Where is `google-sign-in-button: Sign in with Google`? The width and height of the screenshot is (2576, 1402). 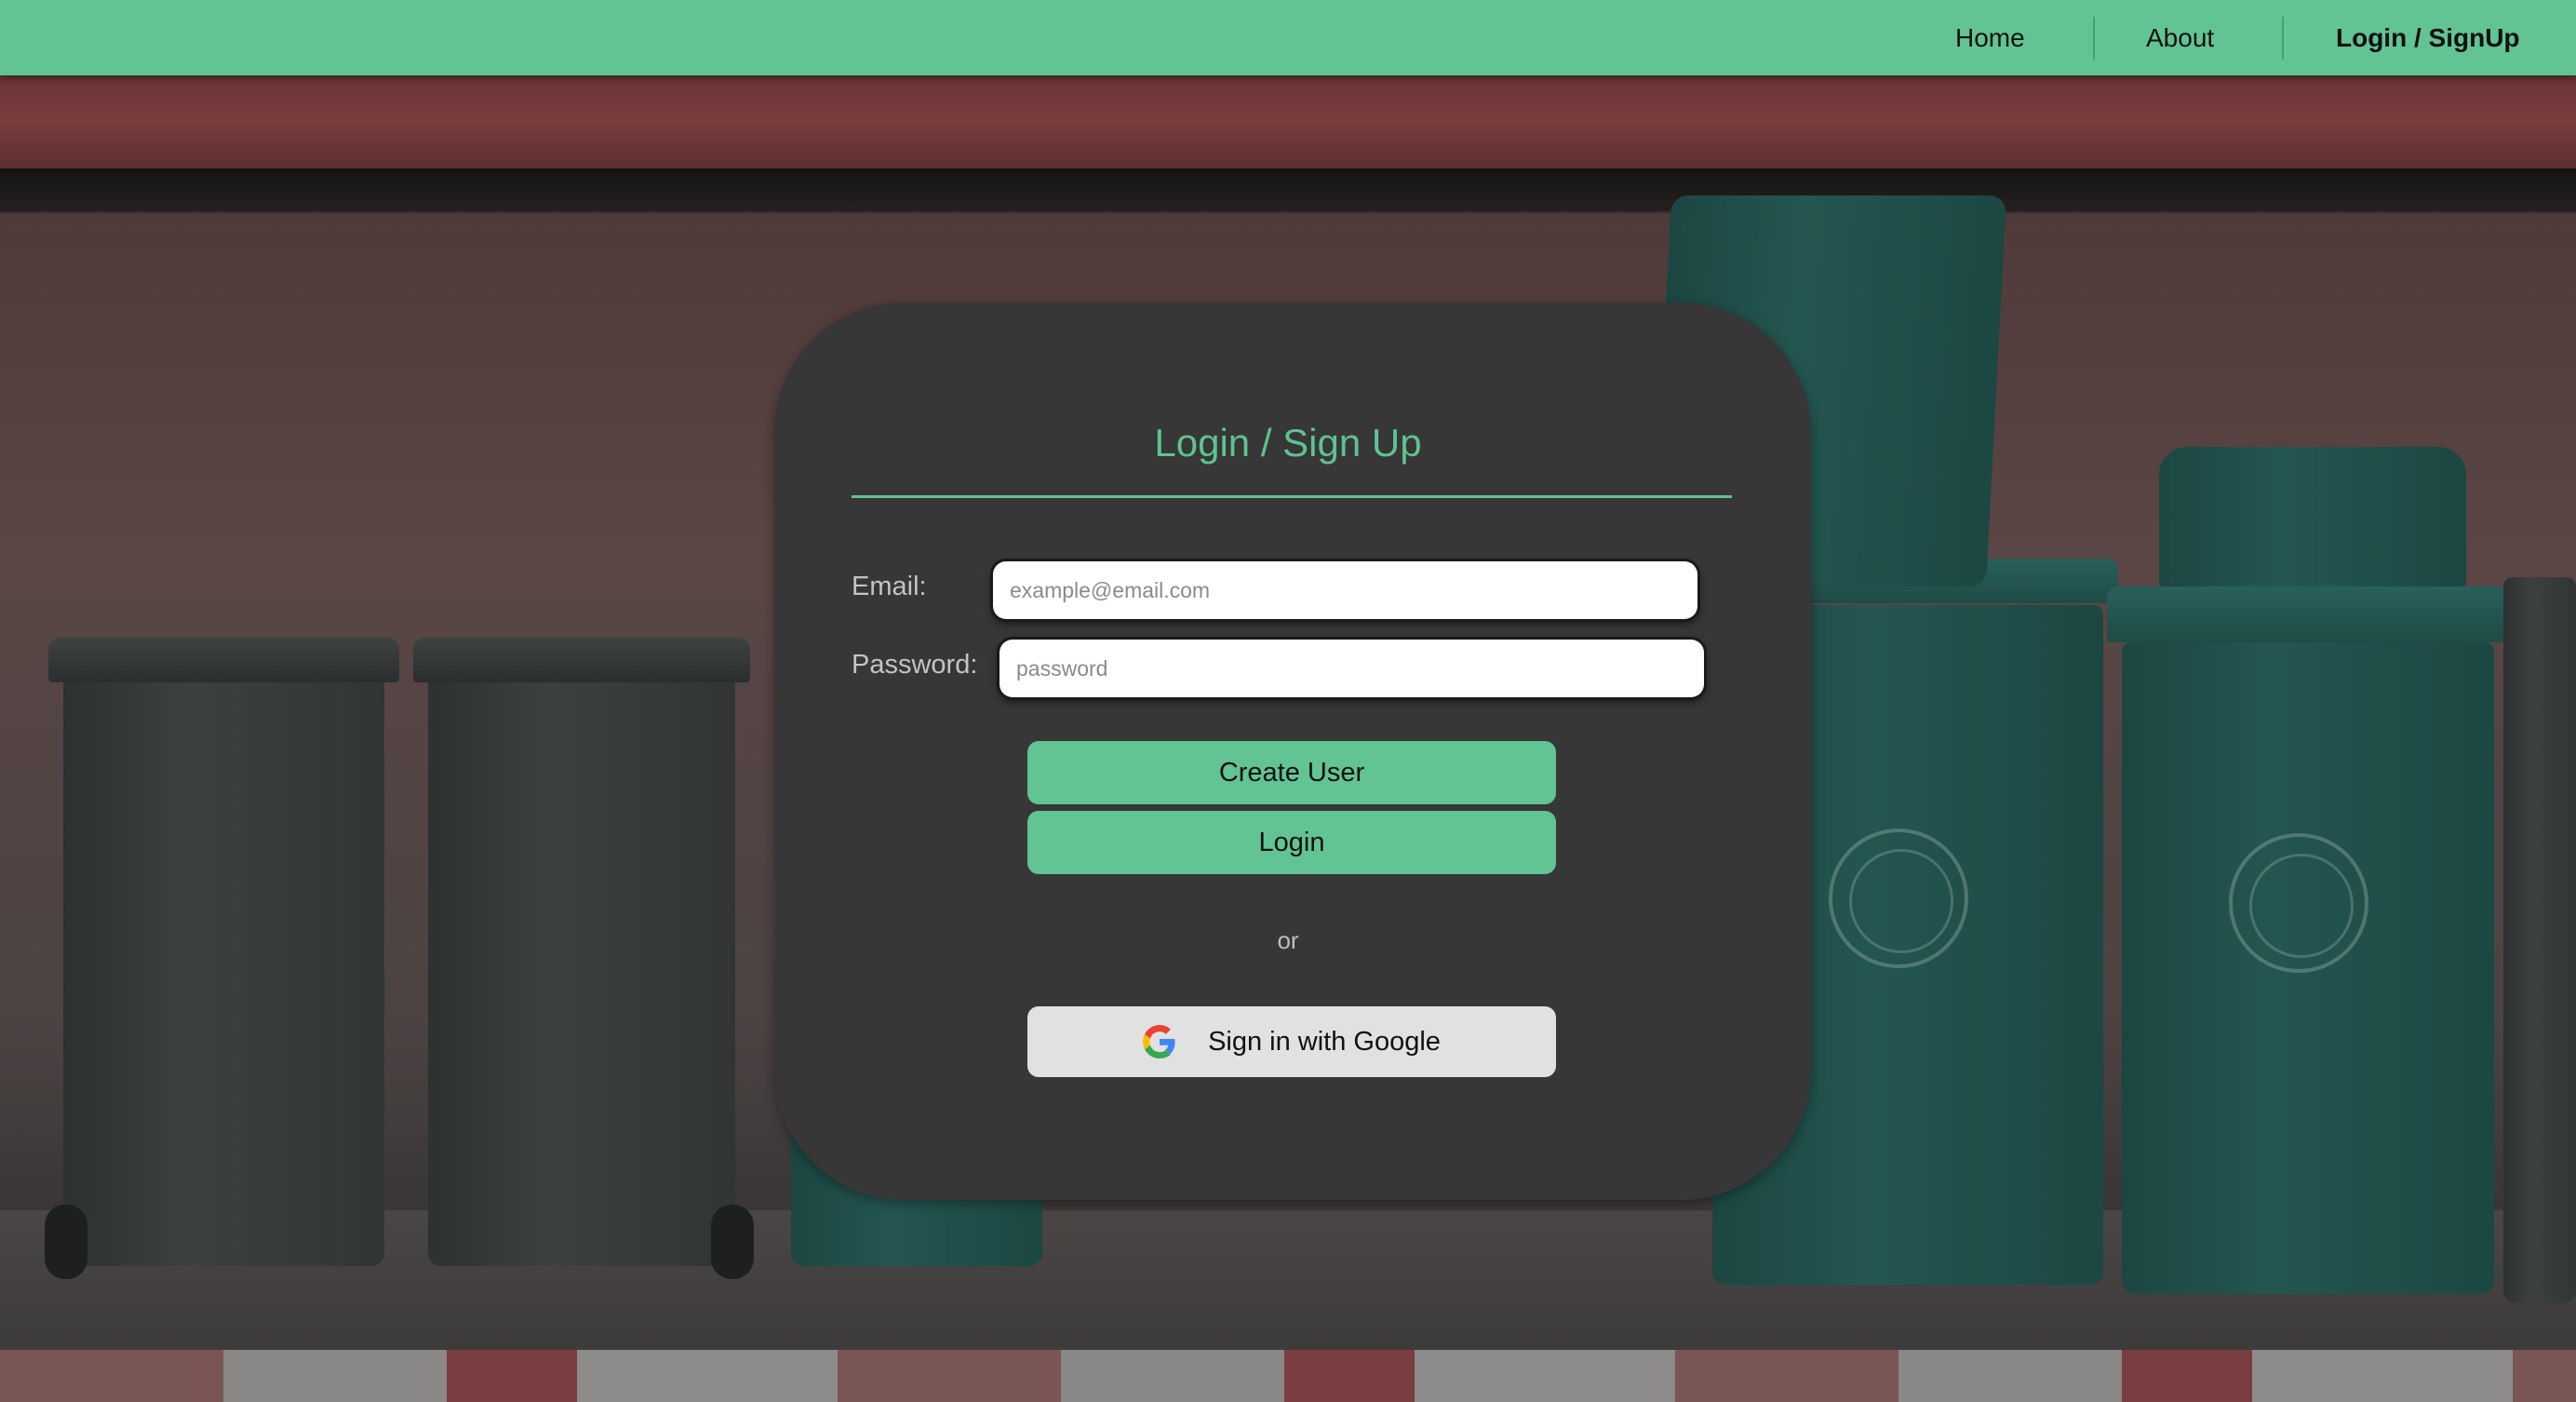 google-sign-in-button: Sign in with Google is located at coordinates (1291, 1041).